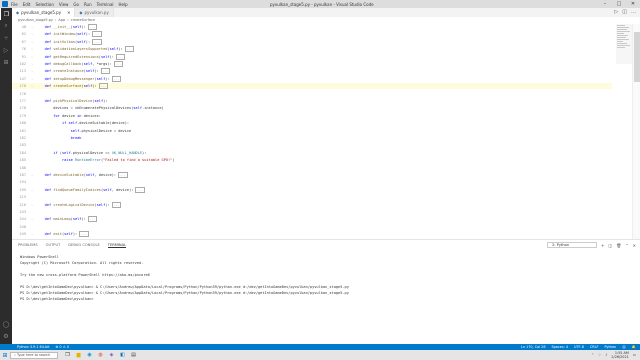  I want to click on minimize-icon: –, so click(605, 4).